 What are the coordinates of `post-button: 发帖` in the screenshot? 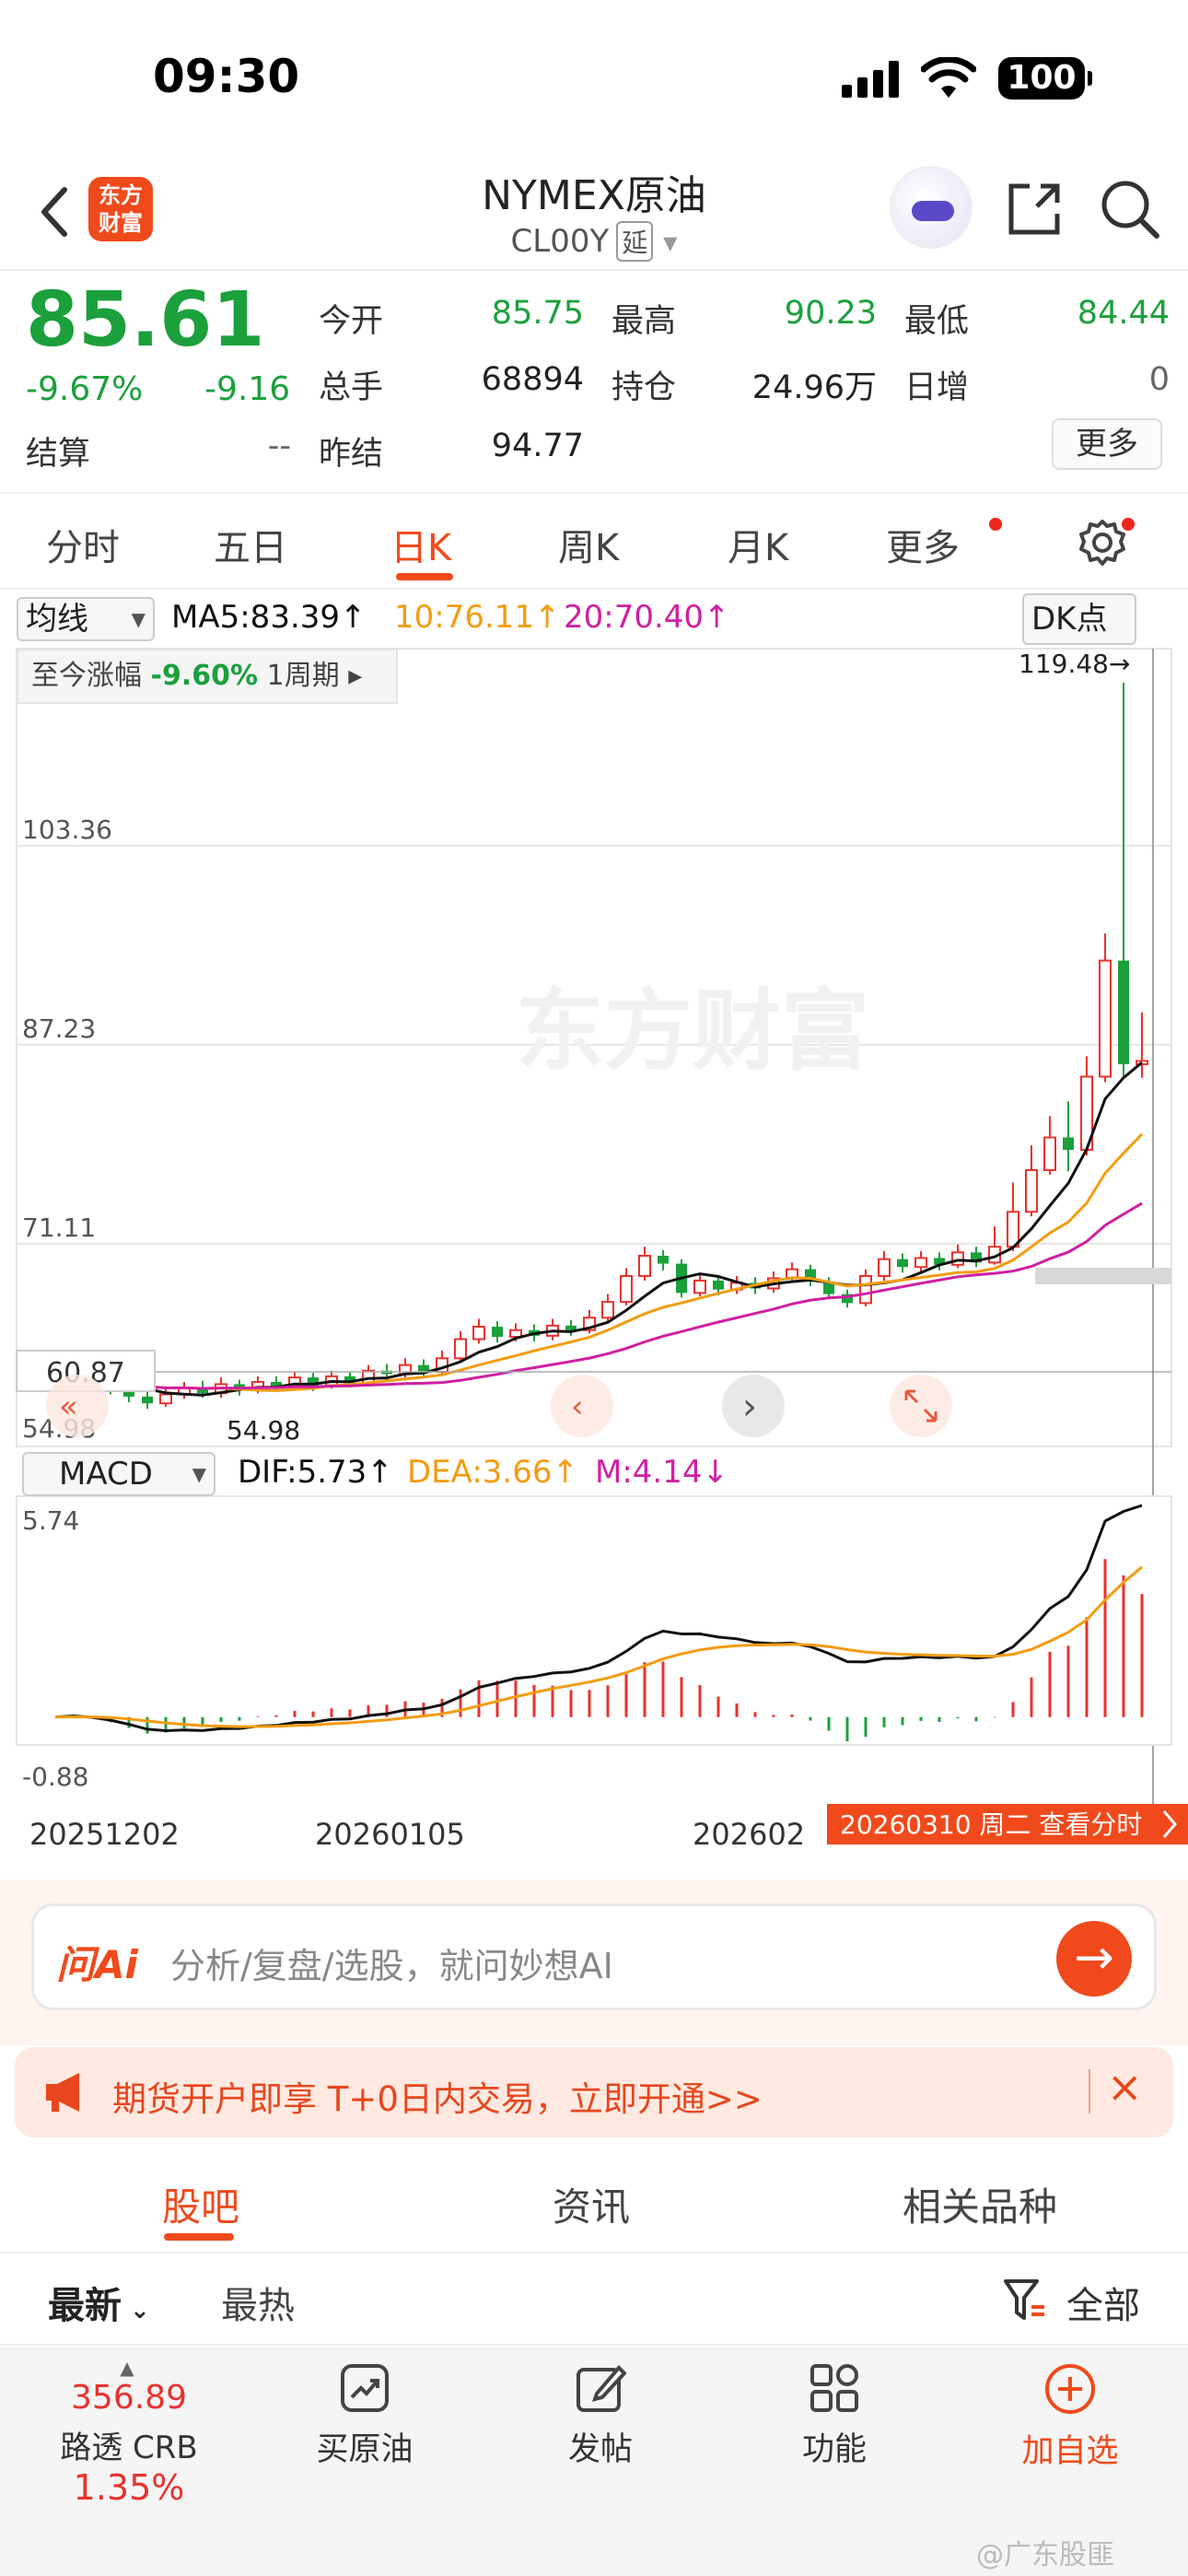 It's located at (600, 2416).